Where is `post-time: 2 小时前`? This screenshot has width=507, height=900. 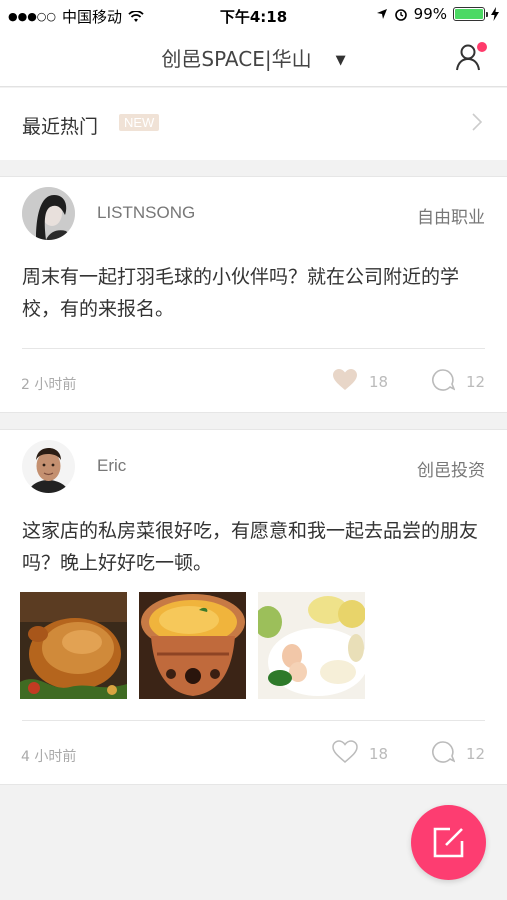
post-time: 2 小时前 is located at coordinates (49, 385).